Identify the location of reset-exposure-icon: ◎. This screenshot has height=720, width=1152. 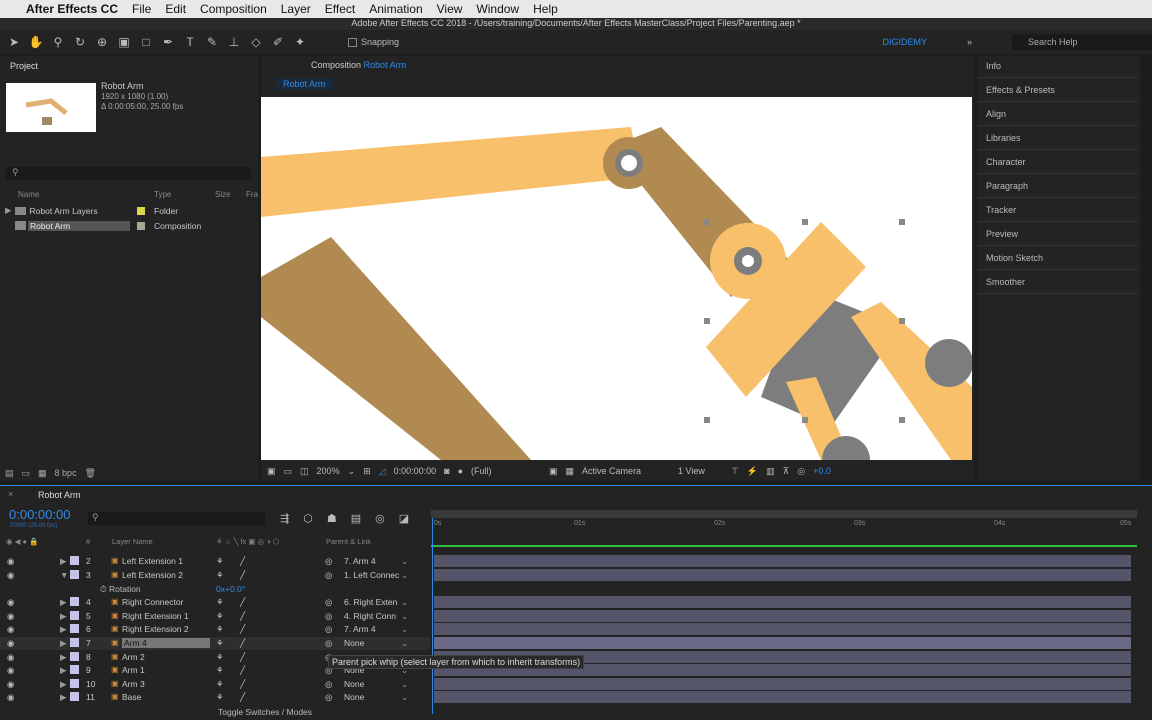
(801, 471).